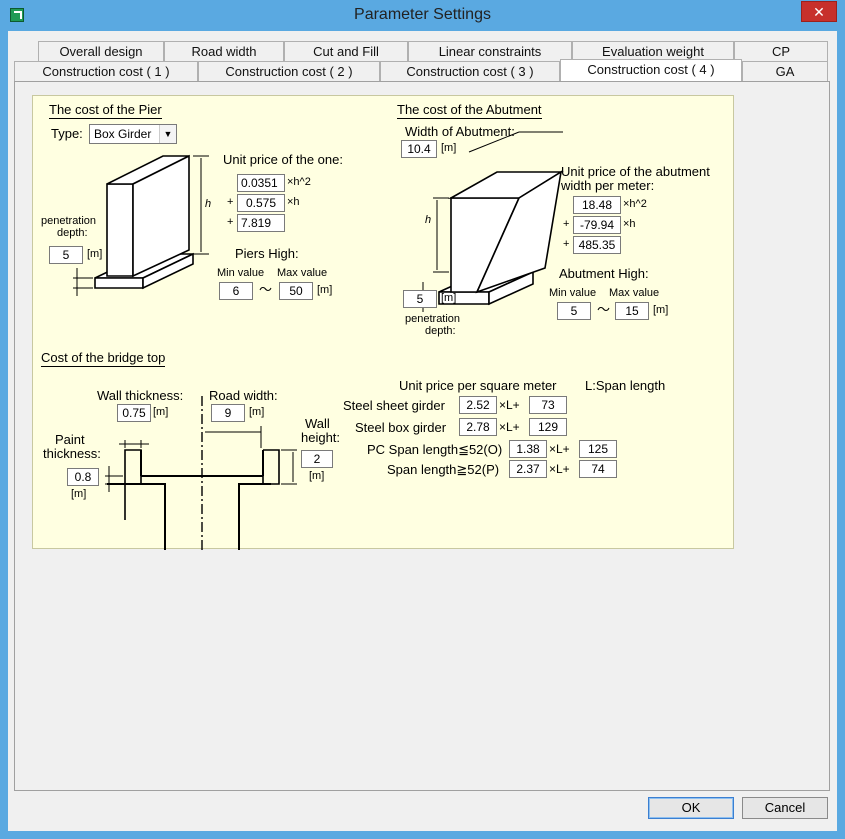  What do you see at coordinates (299, 182) in the screenshot?
I see `pier-term-h2: ×h^2` at bounding box center [299, 182].